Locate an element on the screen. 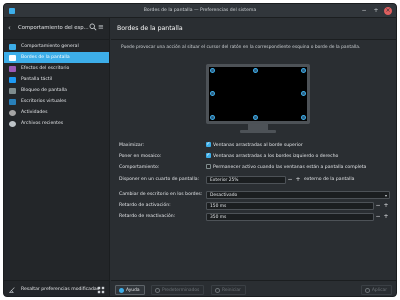  sidebar-item-recent-files: Archivos recientes is located at coordinates (56, 123).